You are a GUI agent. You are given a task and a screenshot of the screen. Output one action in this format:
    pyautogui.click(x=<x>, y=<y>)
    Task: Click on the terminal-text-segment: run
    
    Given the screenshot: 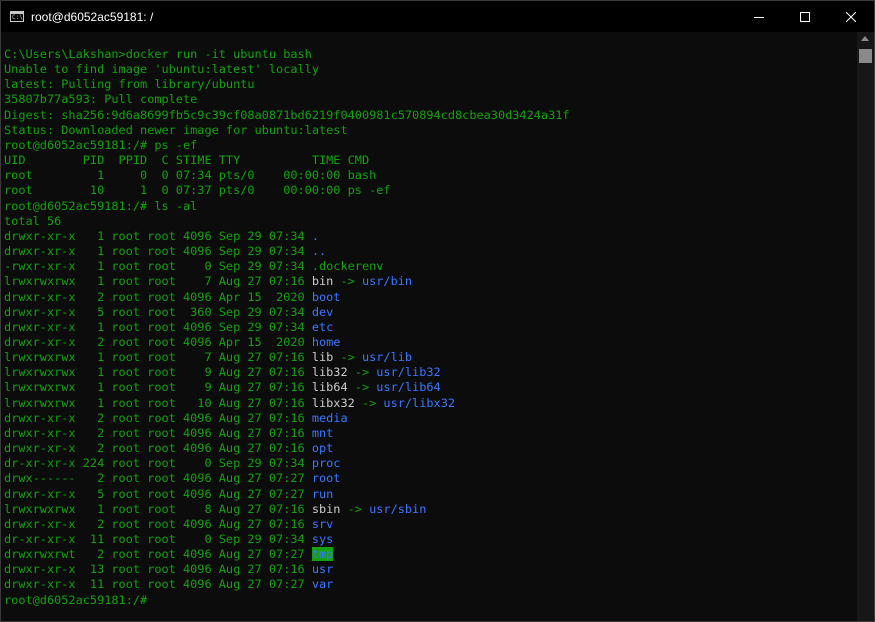 What is the action you would take?
    pyautogui.click(x=322, y=493)
    